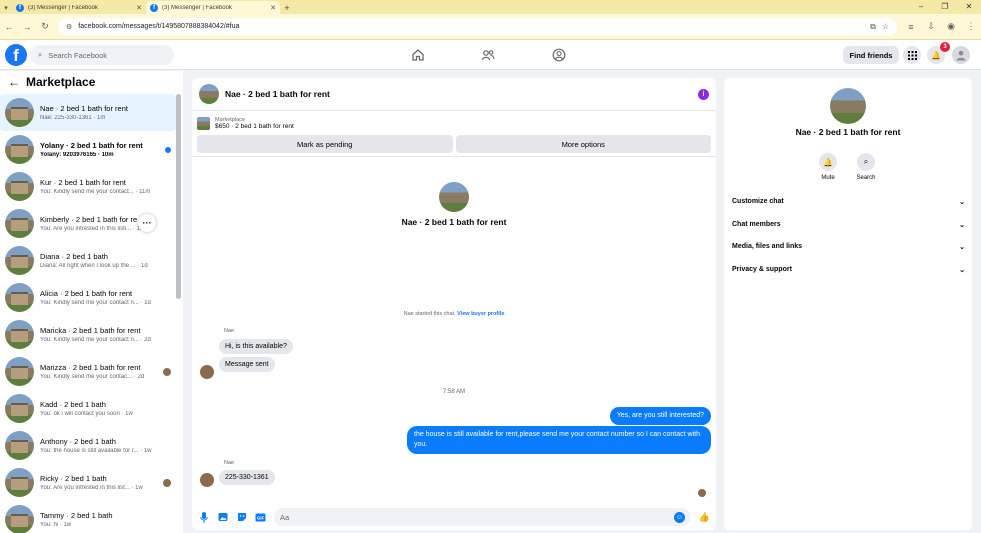 This screenshot has height=533, width=981. I want to click on browser-menu-icon: ⋮, so click(971, 26).